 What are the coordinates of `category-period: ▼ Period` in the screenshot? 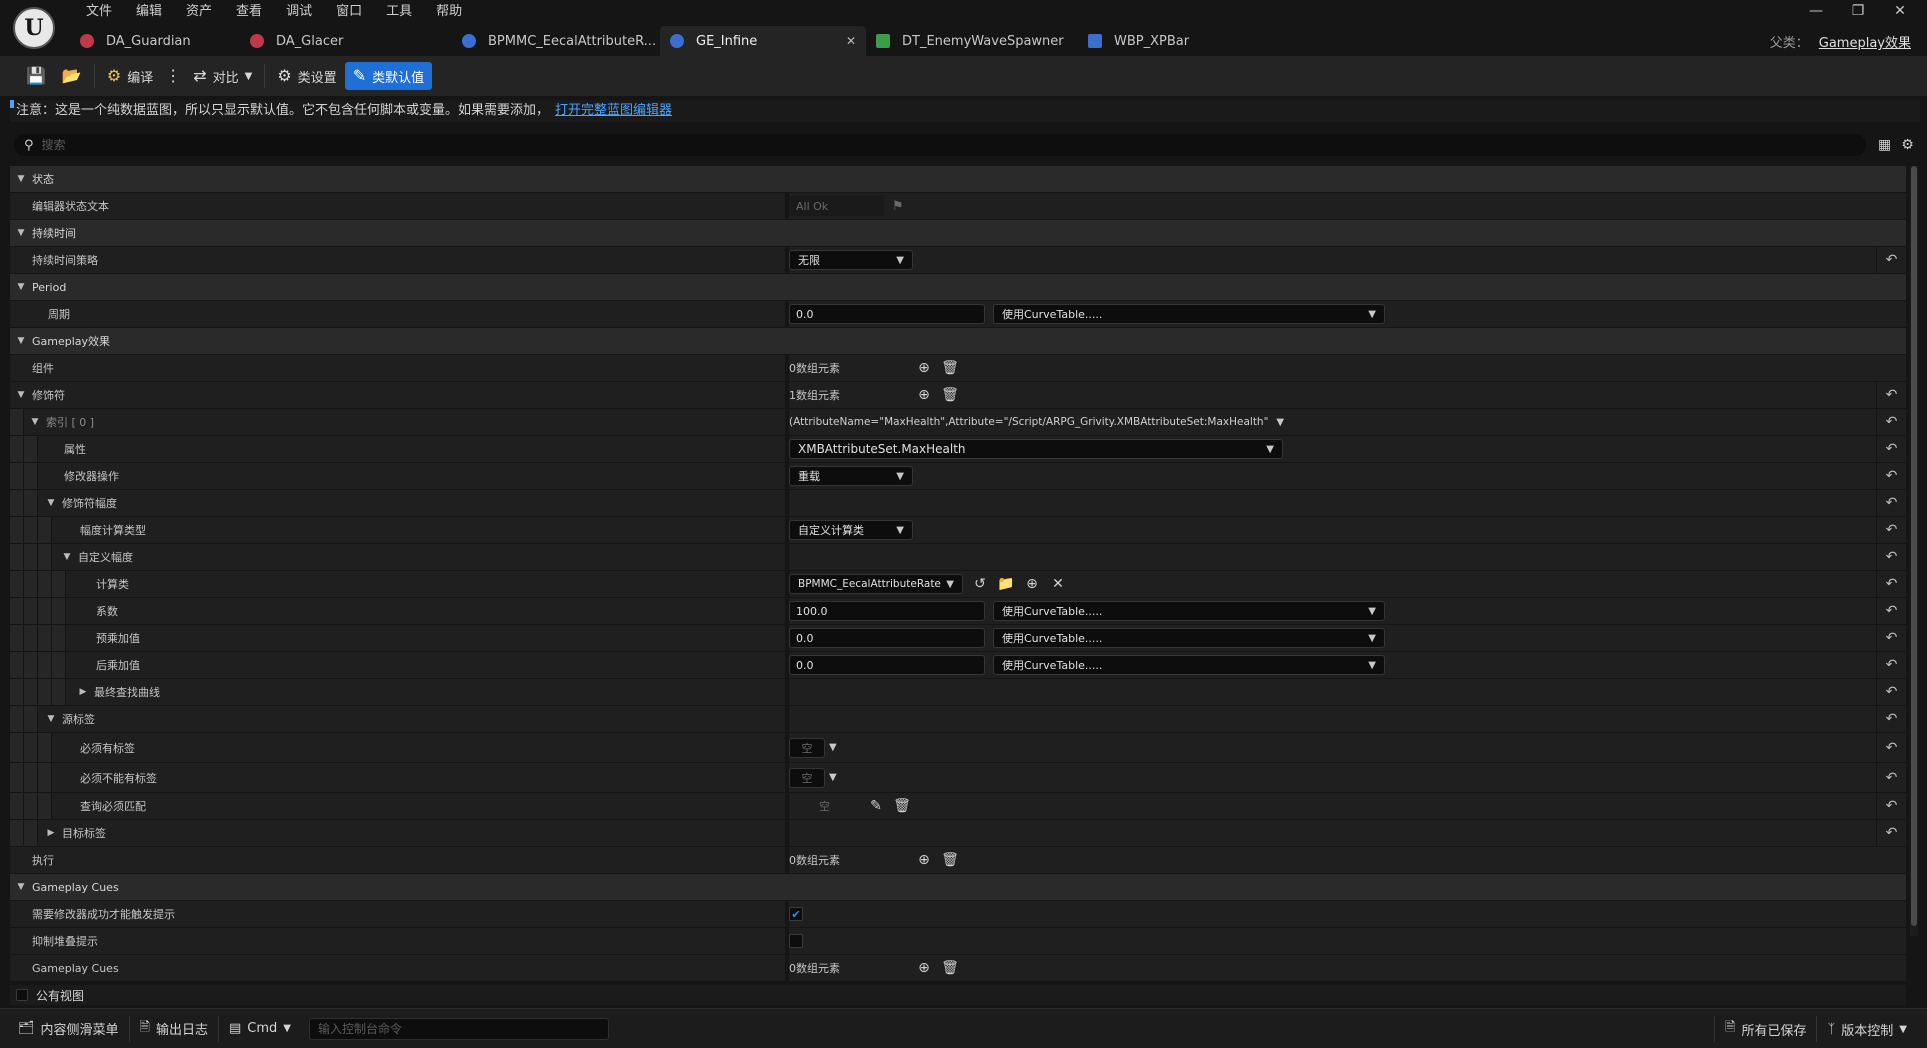 It's located at (958, 287).